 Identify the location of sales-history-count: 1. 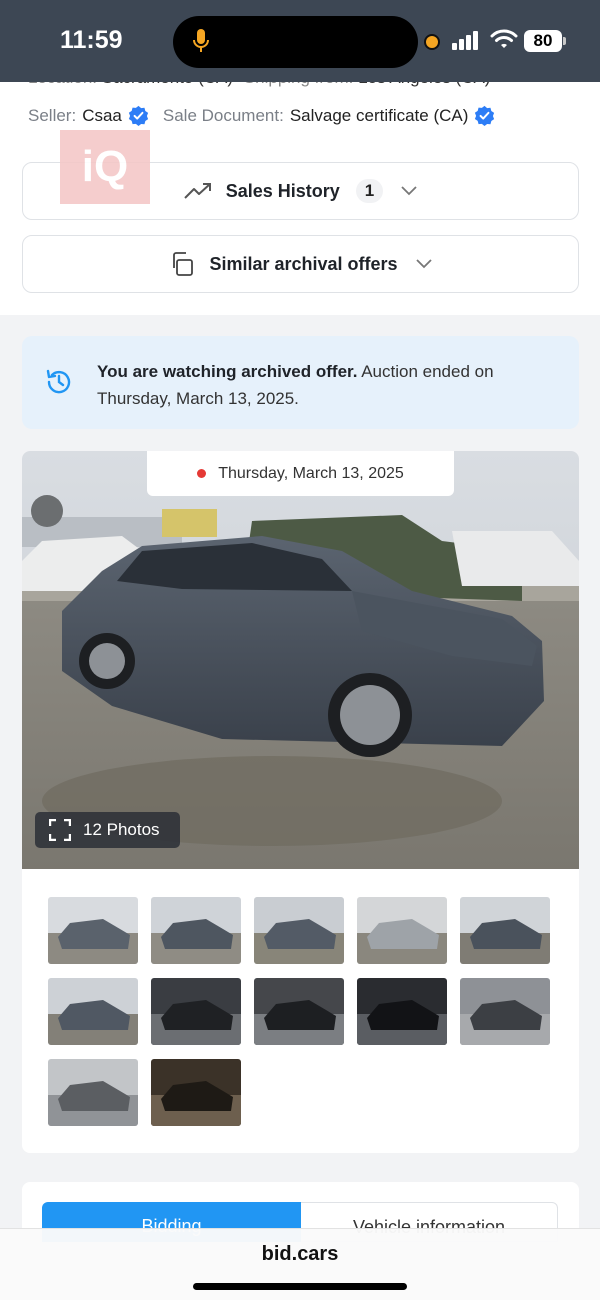
(369, 191).